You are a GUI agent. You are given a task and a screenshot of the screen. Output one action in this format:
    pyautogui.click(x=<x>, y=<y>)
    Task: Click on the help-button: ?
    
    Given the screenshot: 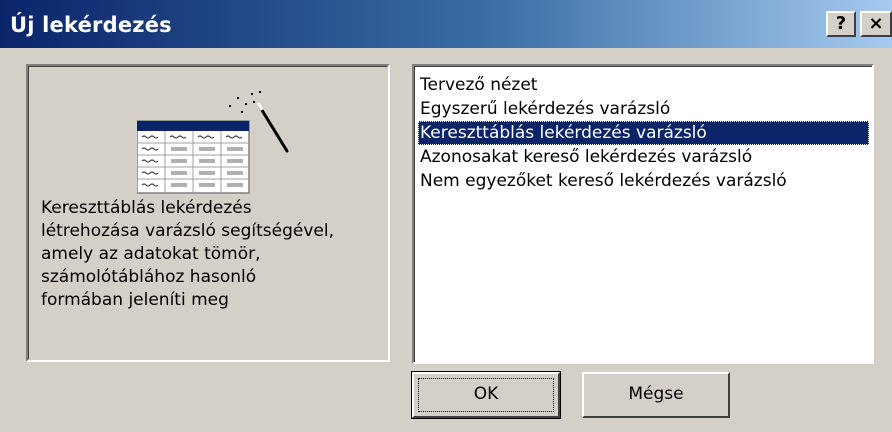 What is the action you would take?
    pyautogui.click(x=841, y=24)
    